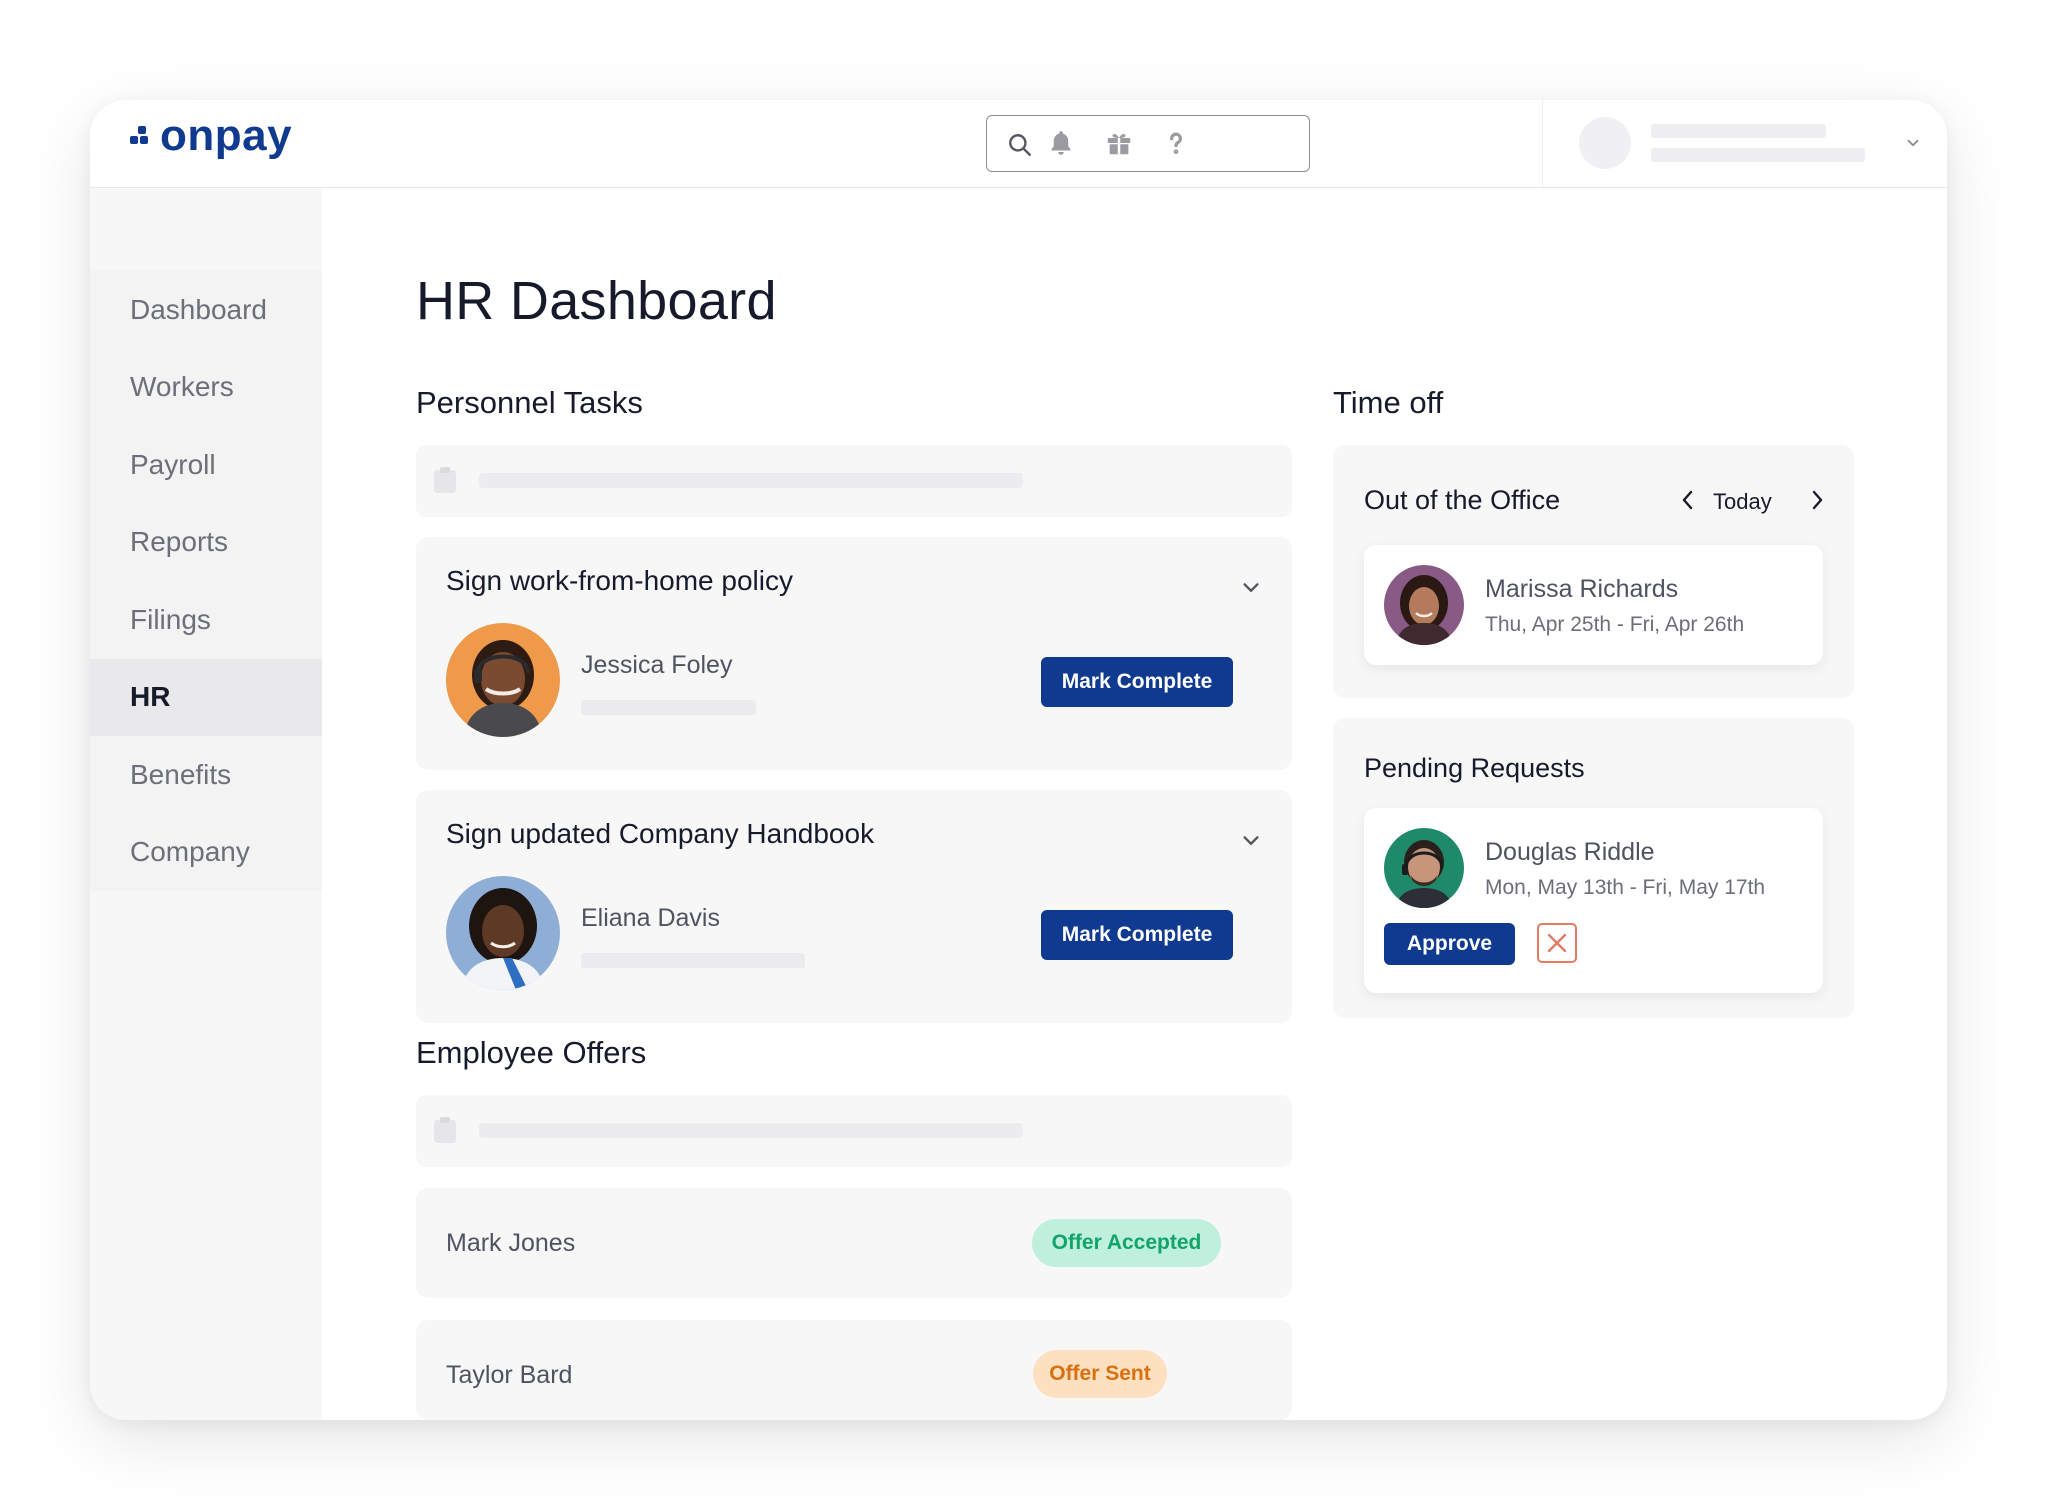 Image resolution: width=2048 pixels, height=1512 pixels. What do you see at coordinates (619, 580) in the screenshot?
I see `task-title: Sign work-from-home policy` at bounding box center [619, 580].